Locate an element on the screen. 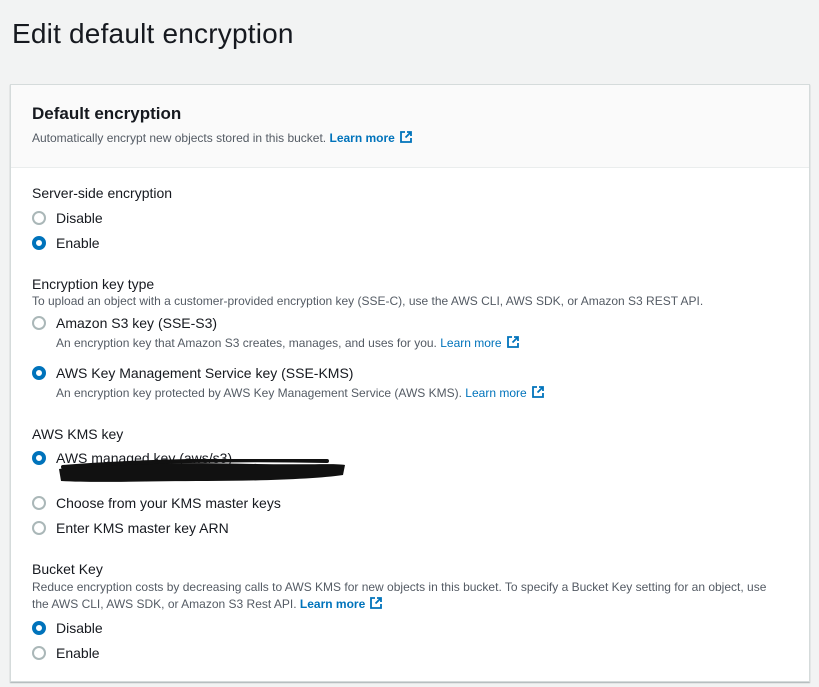  key-type-label: Encryption key type is located at coordinates (93, 284).